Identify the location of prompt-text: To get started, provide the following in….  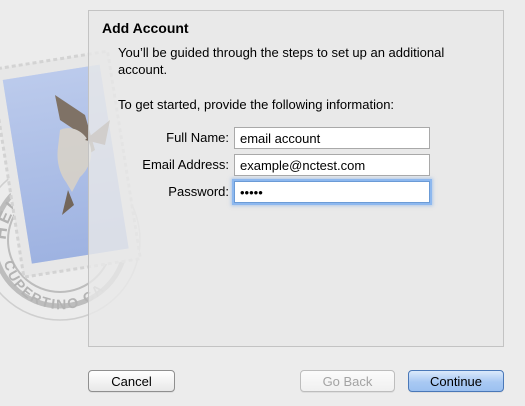
(256, 104).